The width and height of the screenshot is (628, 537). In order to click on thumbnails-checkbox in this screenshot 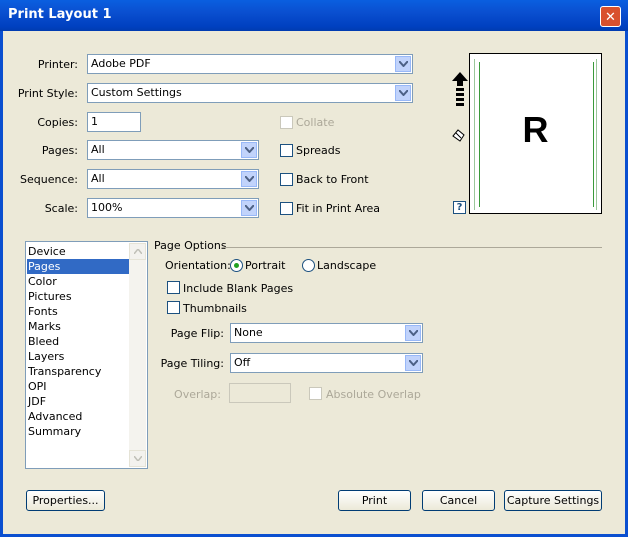, I will do `click(173, 307)`.